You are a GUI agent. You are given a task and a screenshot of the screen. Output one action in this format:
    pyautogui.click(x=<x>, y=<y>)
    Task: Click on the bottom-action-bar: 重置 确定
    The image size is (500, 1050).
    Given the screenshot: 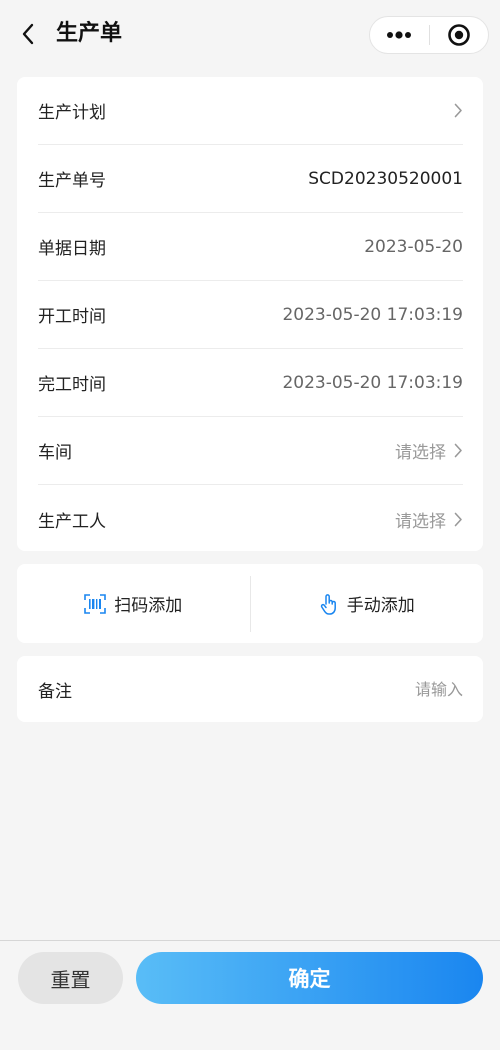 What is the action you would take?
    pyautogui.click(x=250, y=995)
    